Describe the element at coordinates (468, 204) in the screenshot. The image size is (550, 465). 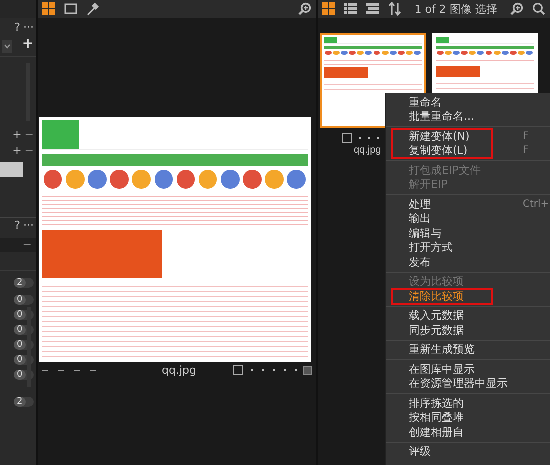
I see `menu-item: 处理 Ctrl+` at that location.